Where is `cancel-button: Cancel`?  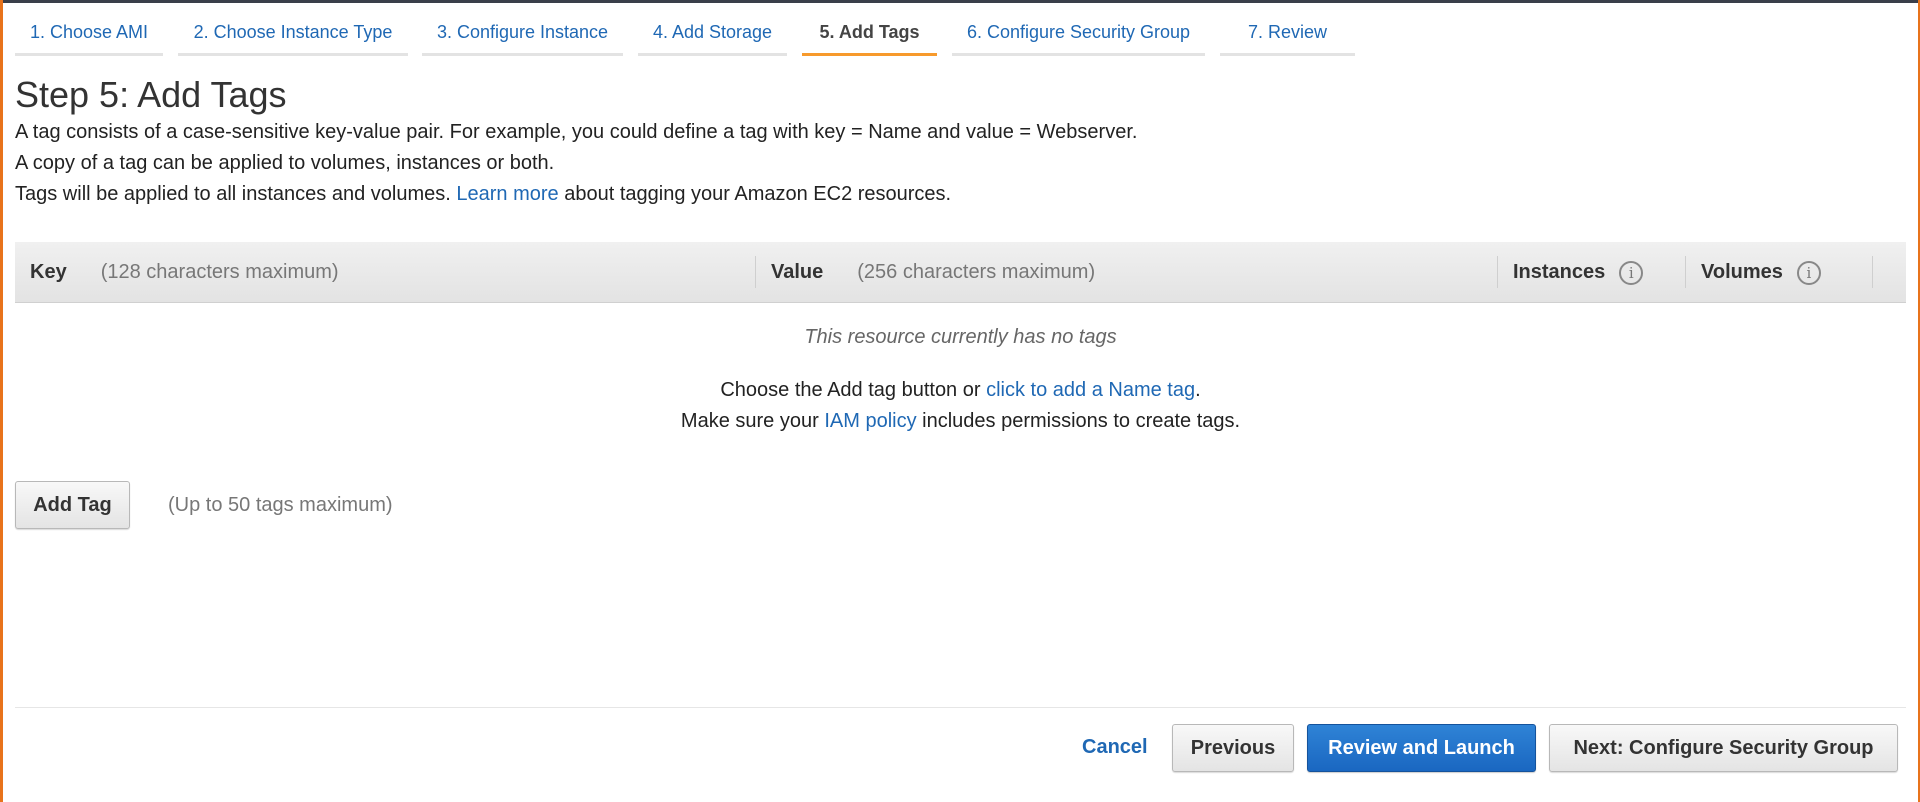
cancel-button: Cancel is located at coordinates (1115, 747).